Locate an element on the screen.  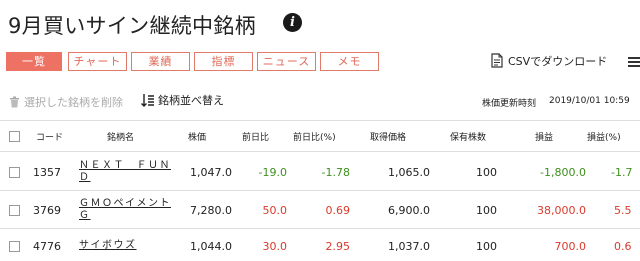
tab-memo: メモ is located at coordinates (349, 61).